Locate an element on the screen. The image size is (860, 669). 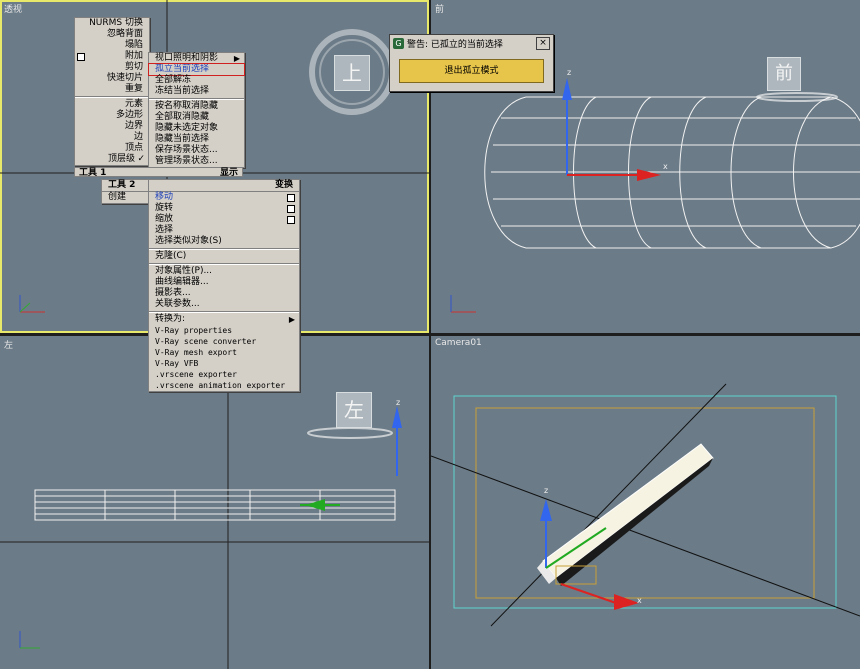
quad-menu-tools2: 工具 2 创建 is located at coordinates (125, 191).